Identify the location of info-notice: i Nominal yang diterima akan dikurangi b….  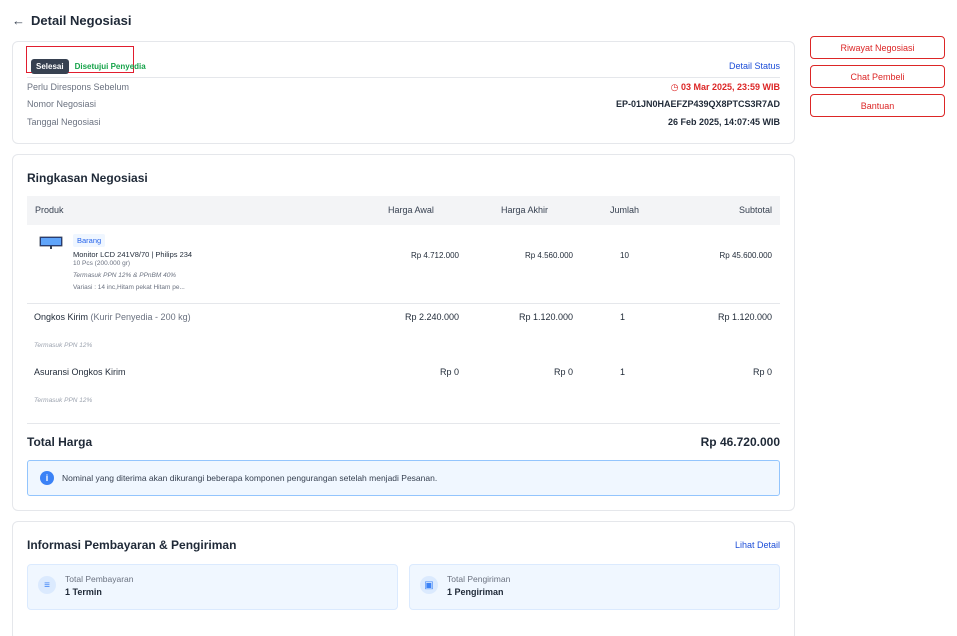
(403, 478).